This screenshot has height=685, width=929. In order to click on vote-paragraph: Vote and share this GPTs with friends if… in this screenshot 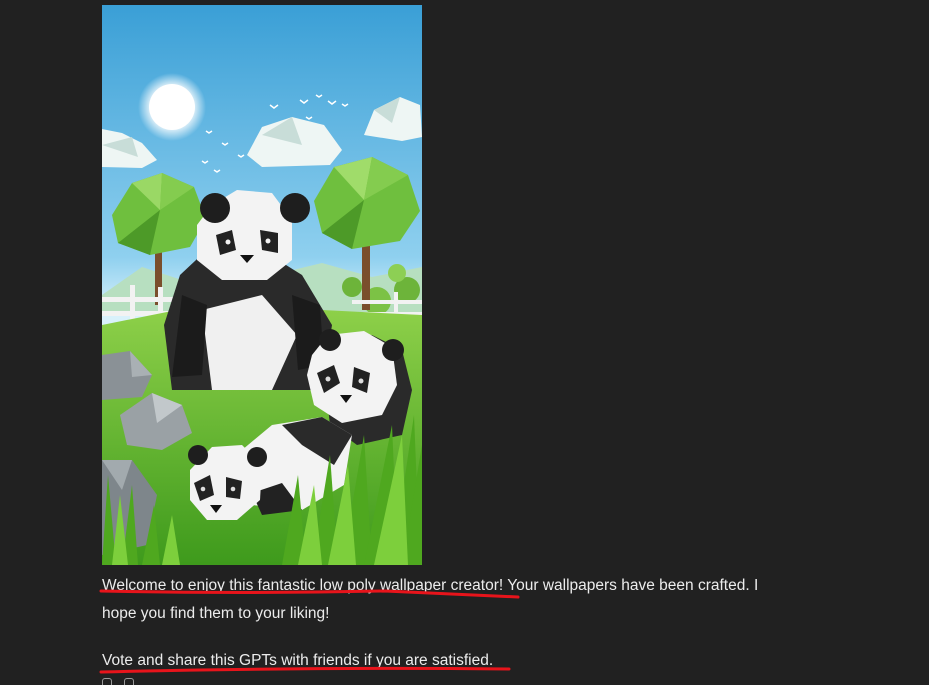, I will do `click(452, 661)`.